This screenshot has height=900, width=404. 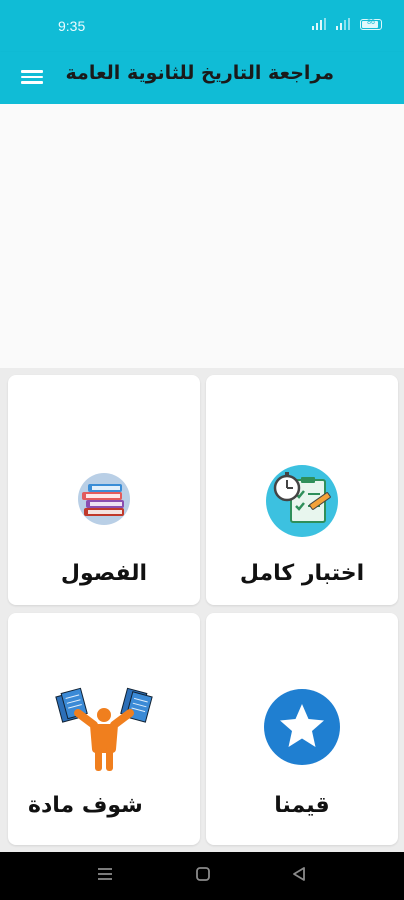 I want to click on chapters-label: الفصول, so click(x=104, y=573).